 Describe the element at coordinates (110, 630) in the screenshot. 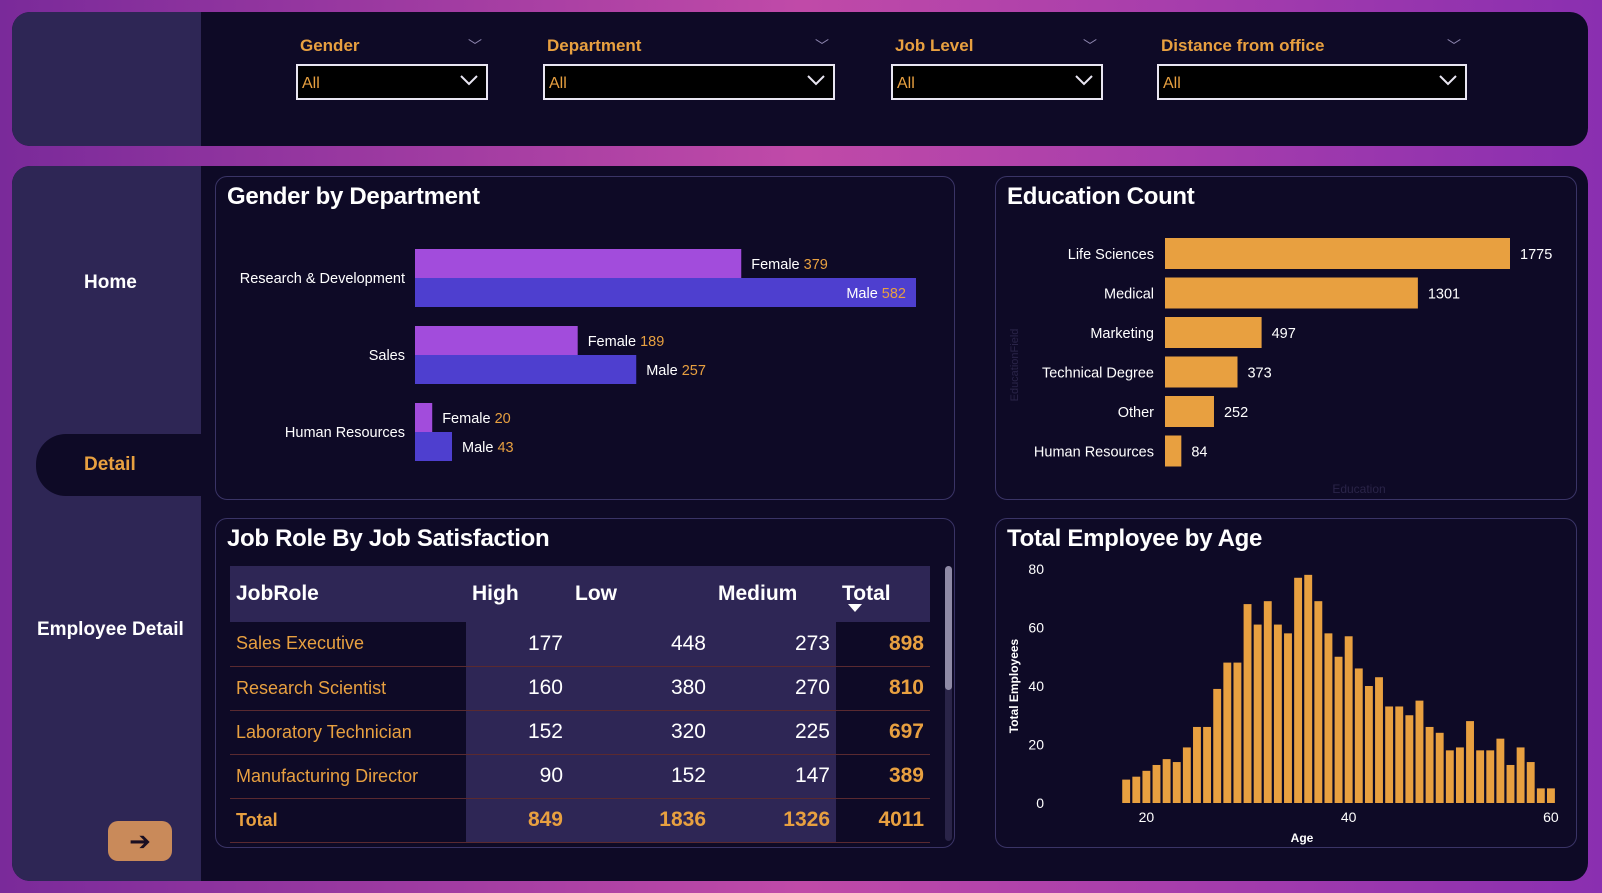

I see `nav-employee-detail: Employee Detail` at that location.